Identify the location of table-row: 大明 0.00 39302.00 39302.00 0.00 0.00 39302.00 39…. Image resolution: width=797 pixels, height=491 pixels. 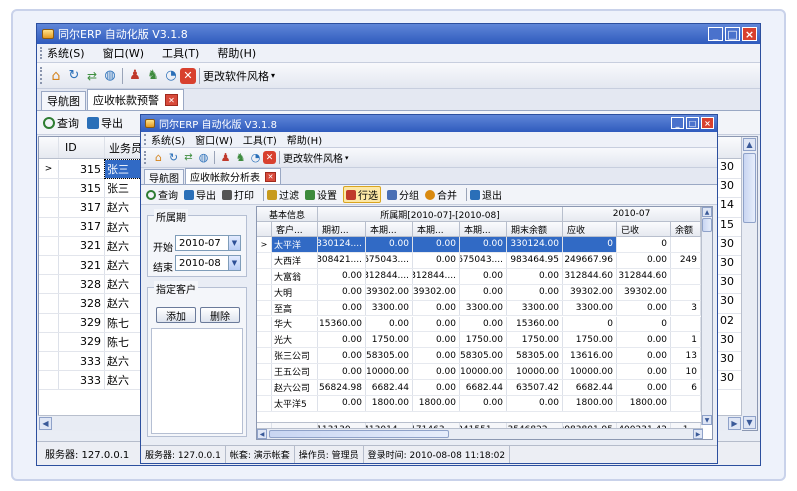
(480, 292).